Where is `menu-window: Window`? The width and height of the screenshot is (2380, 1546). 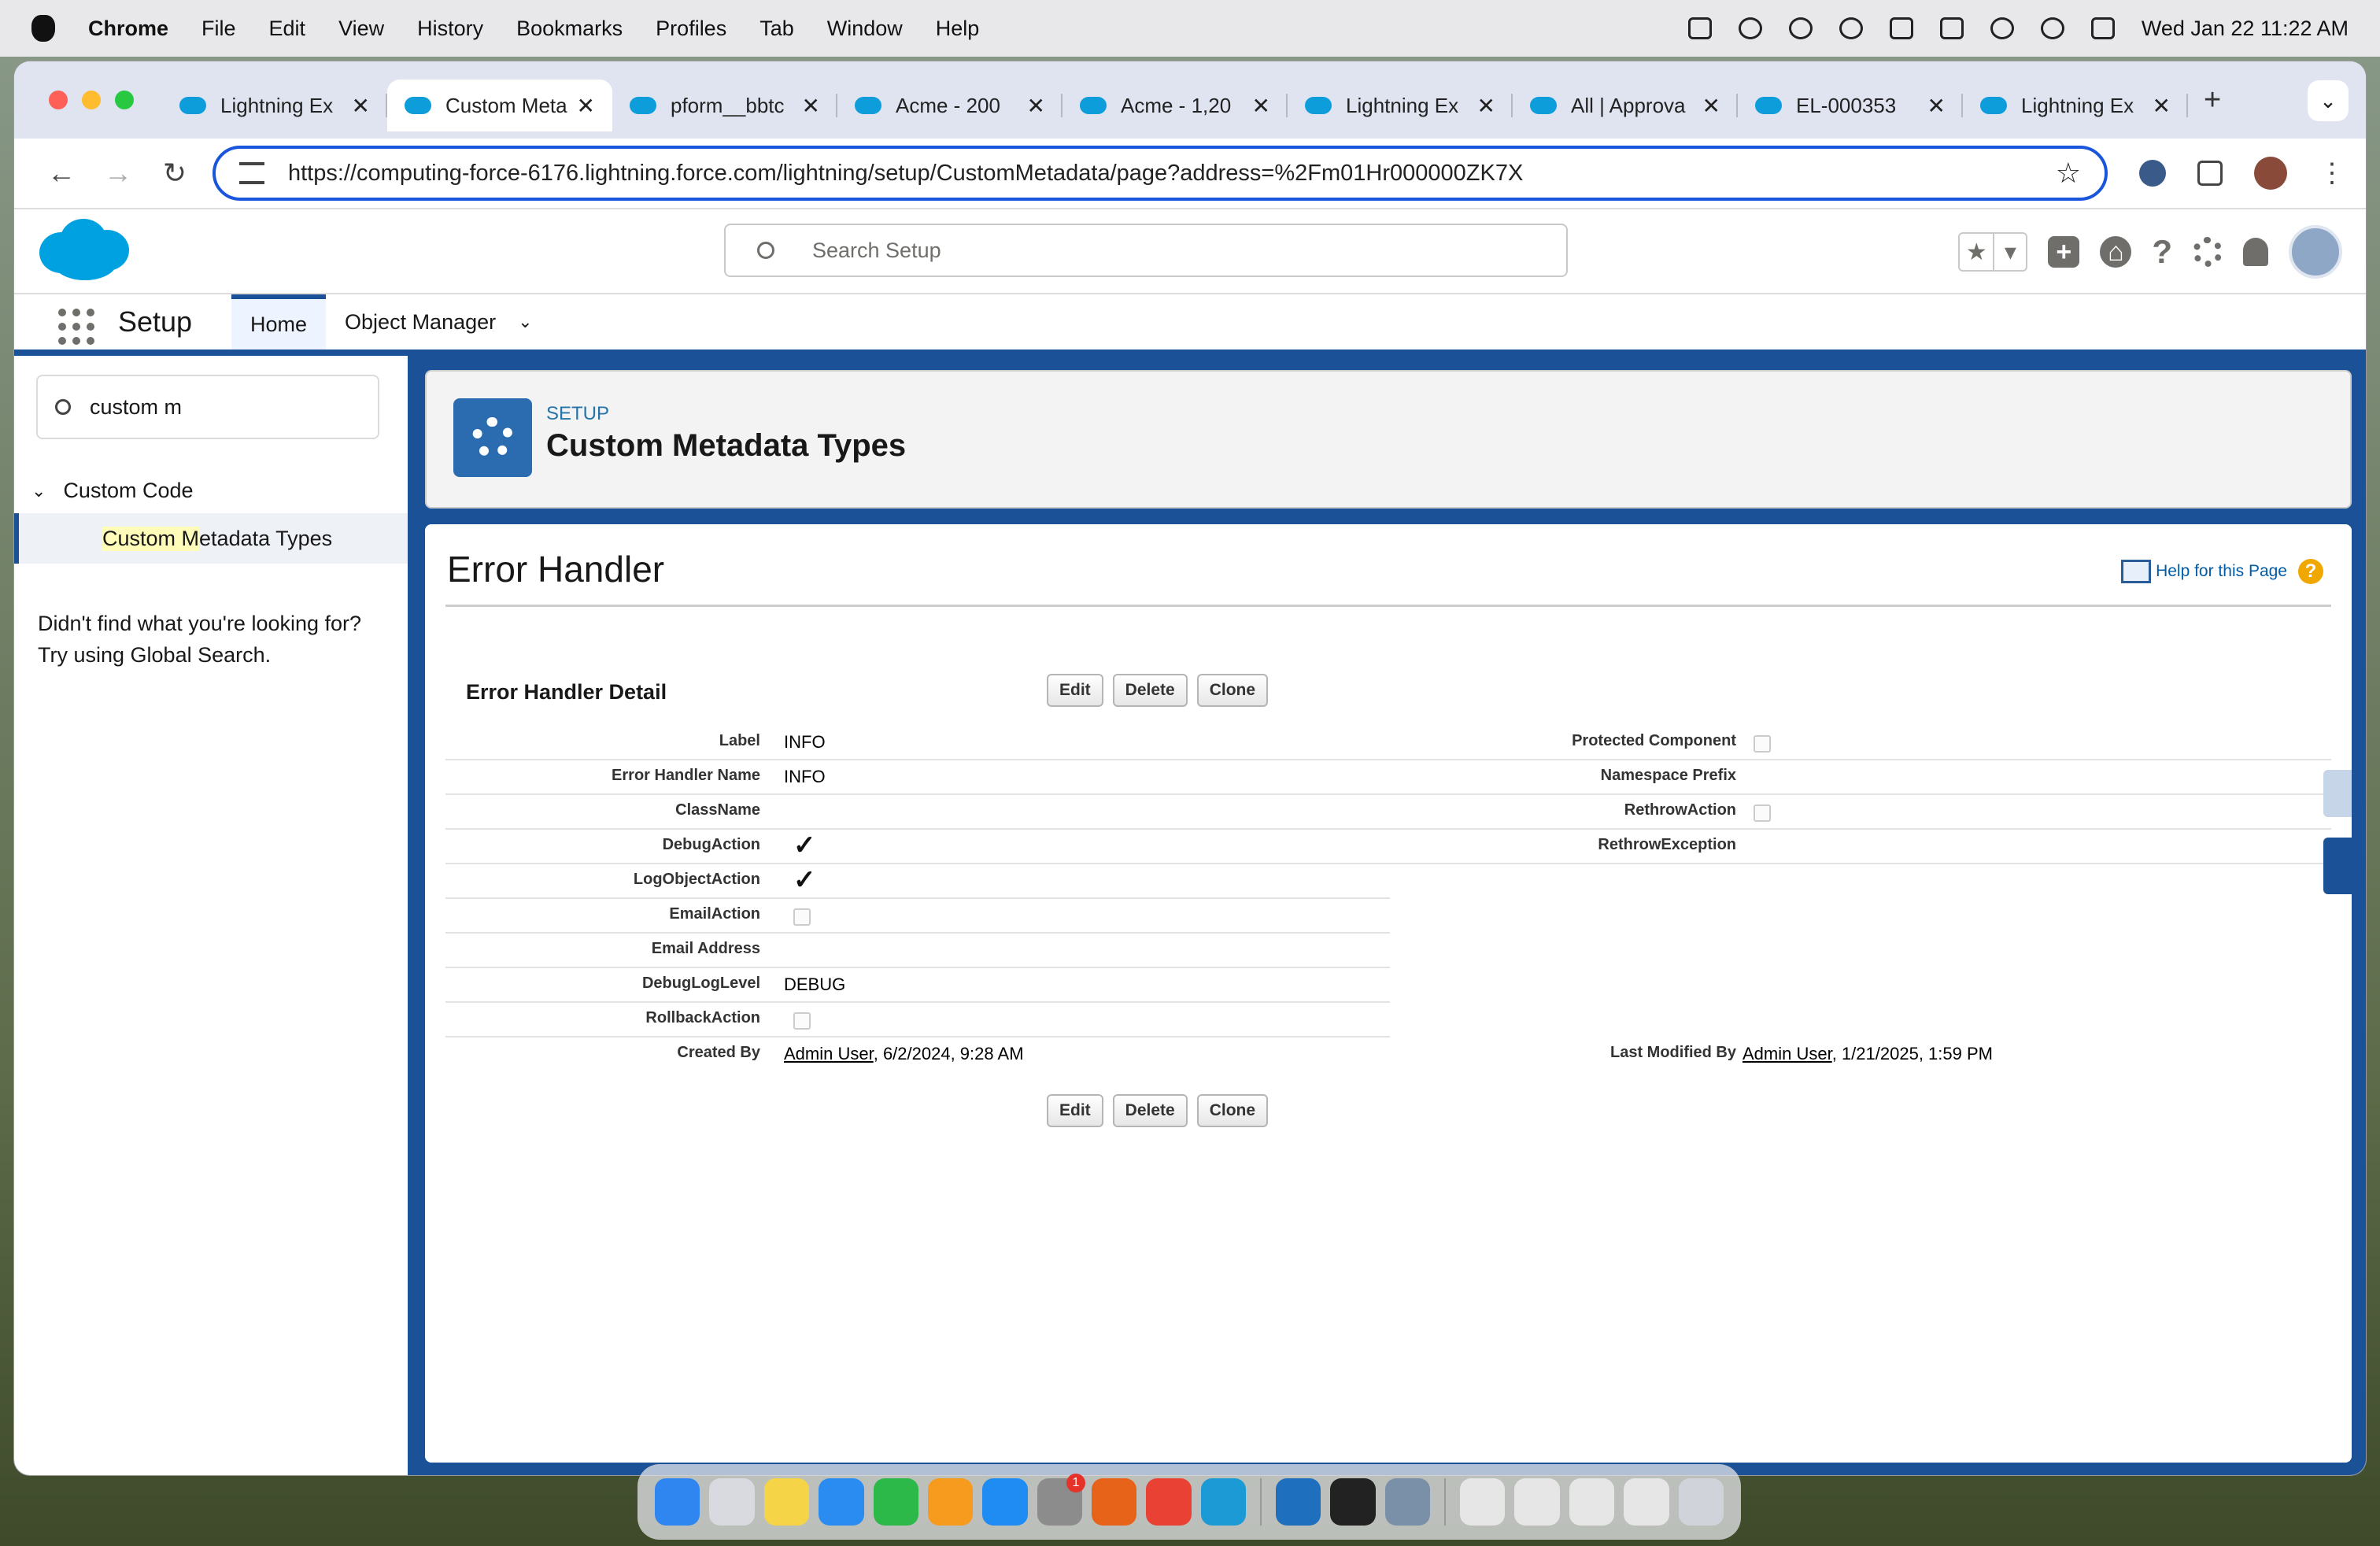 menu-window: Window is located at coordinates (865, 29).